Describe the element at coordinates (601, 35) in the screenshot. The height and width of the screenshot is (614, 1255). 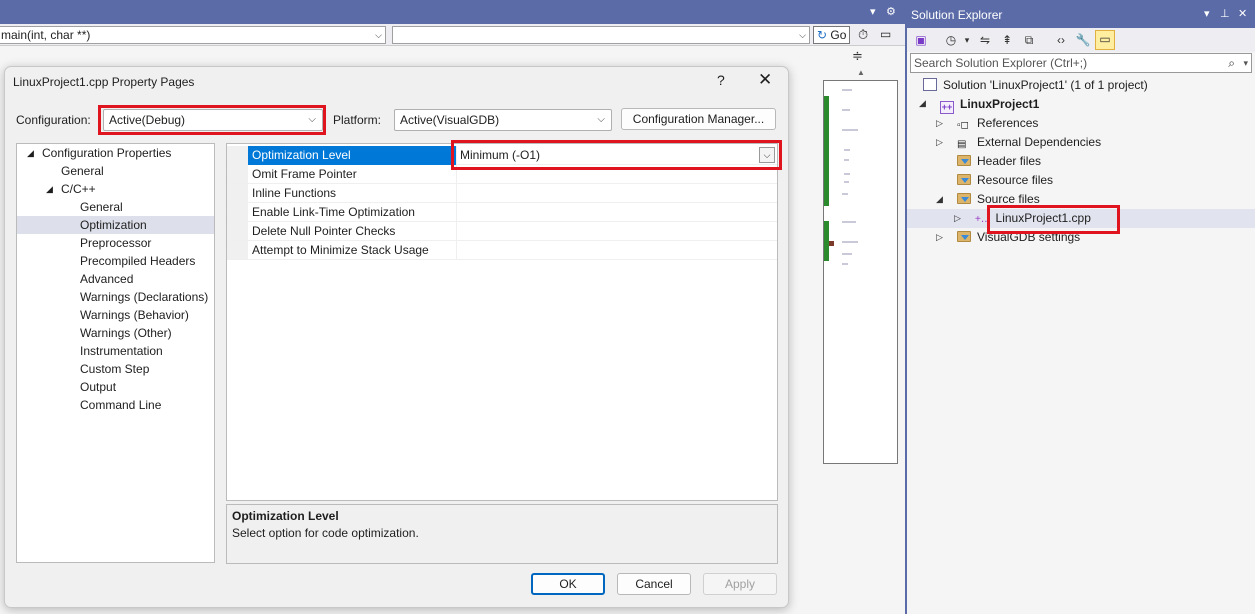
I see `member-combo: ⌵` at that location.